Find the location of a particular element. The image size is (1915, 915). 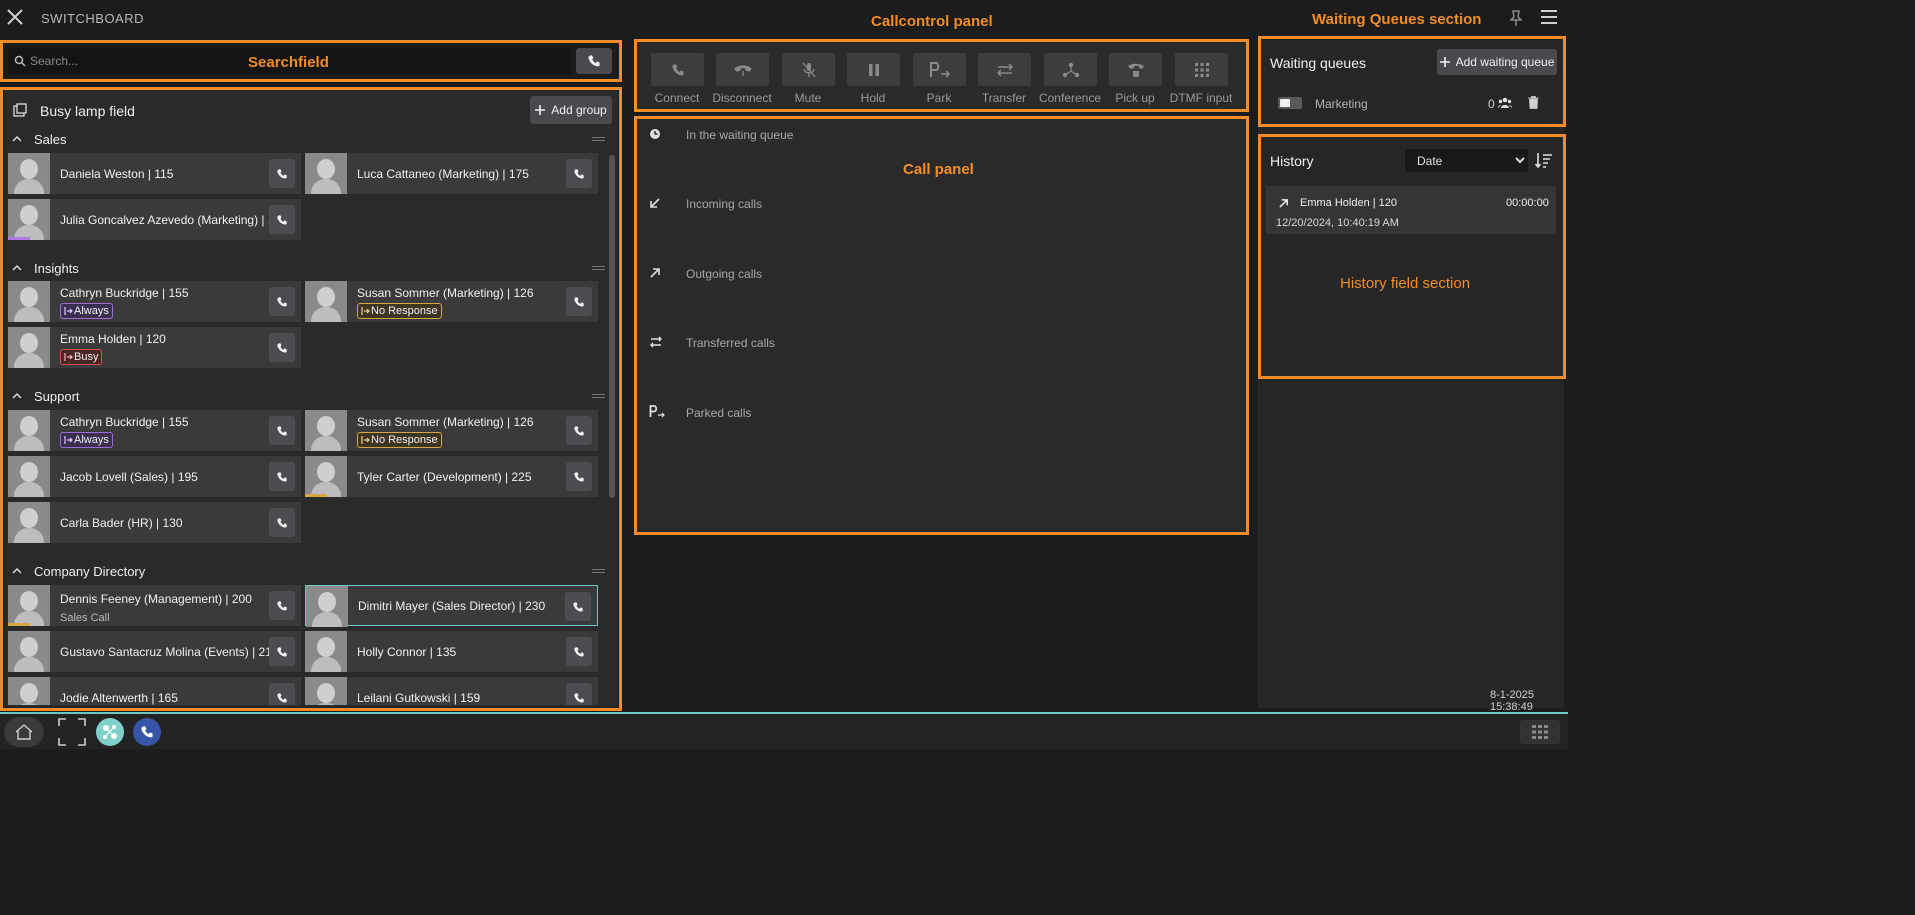

waiting-queues-highlight is located at coordinates (1412, 81).